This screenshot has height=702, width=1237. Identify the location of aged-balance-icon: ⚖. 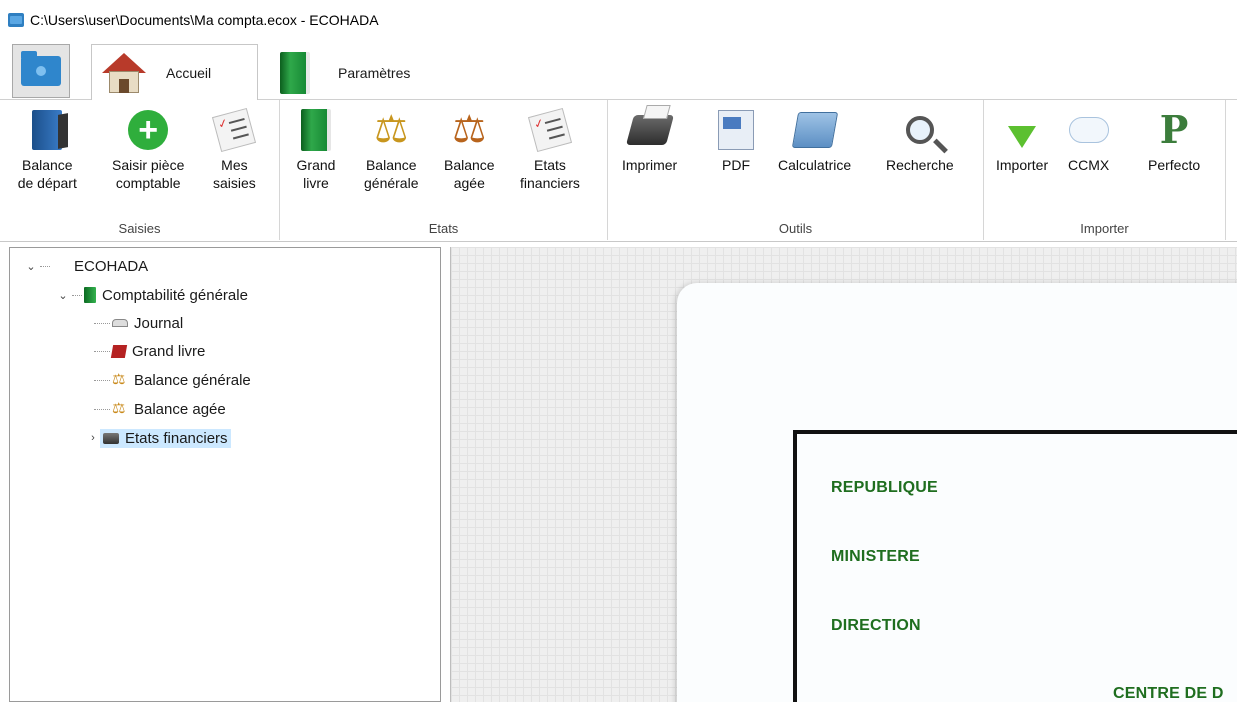
(469, 130).